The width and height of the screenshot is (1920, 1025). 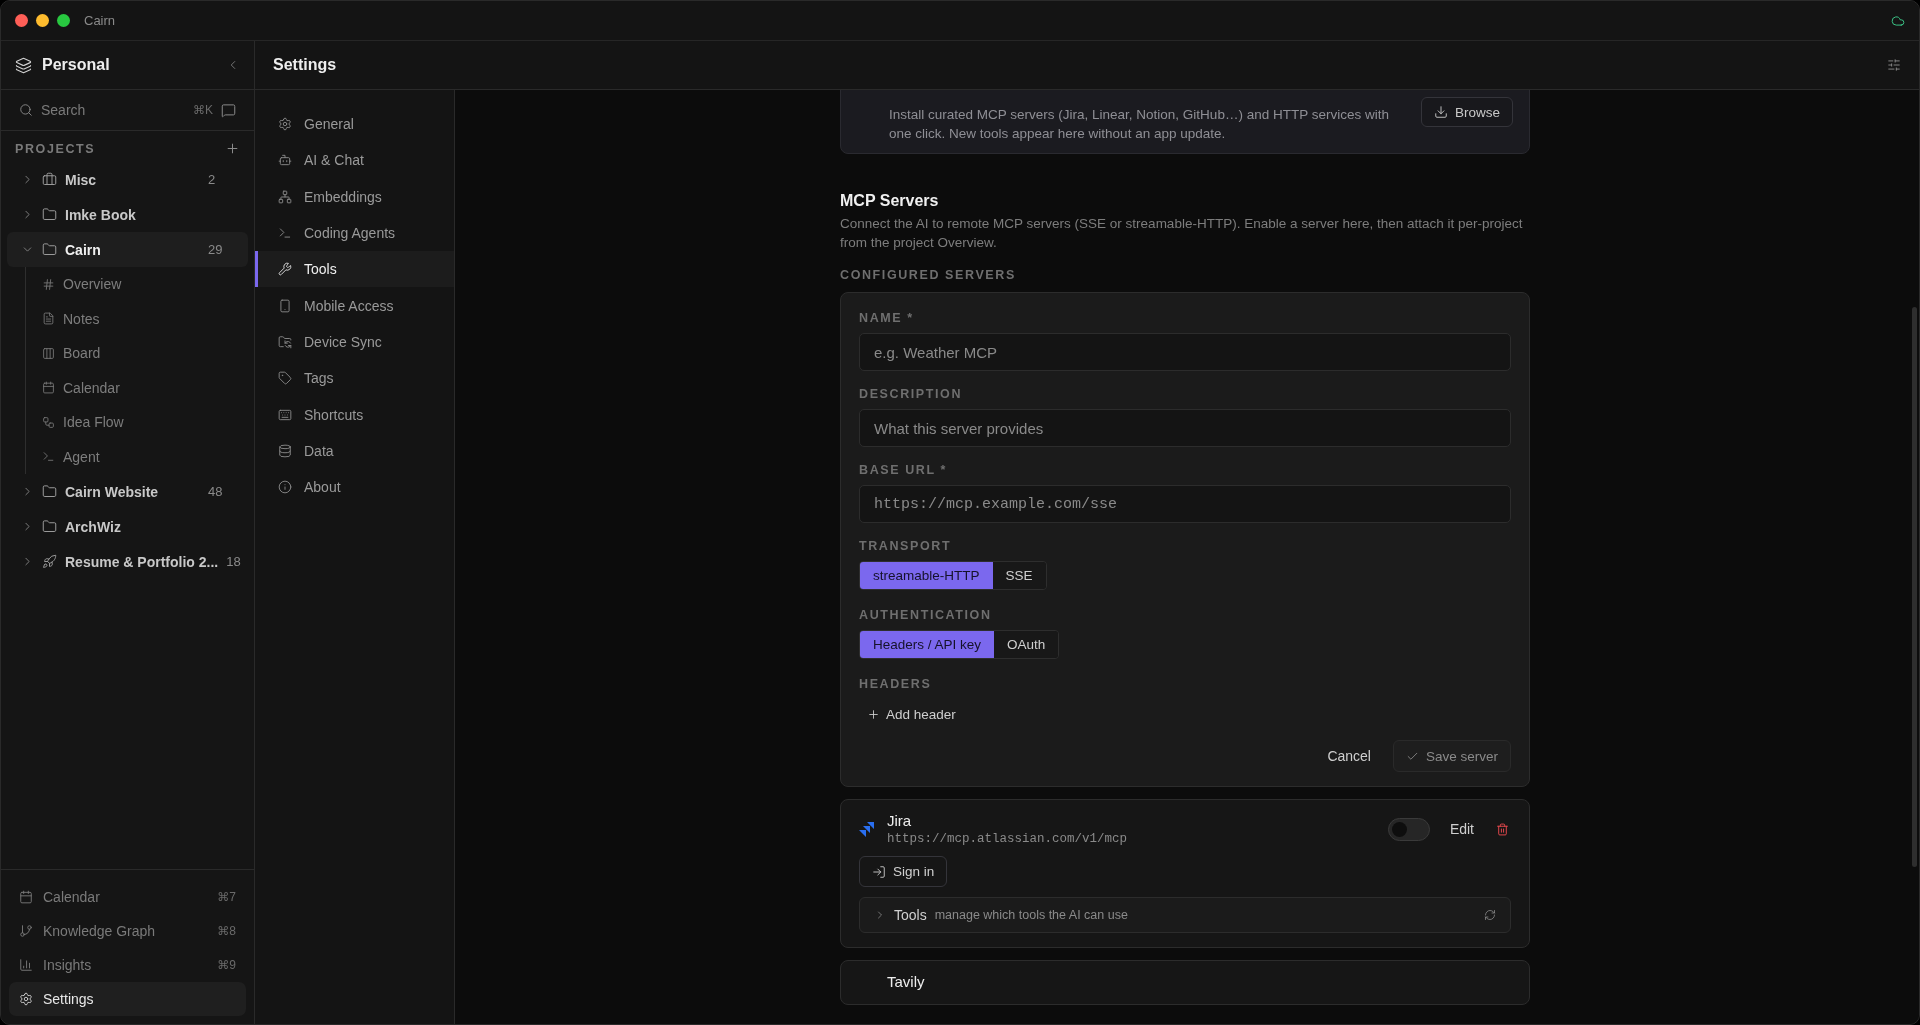 I want to click on section-heading: CONFIGURED SERVERS, so click(x=928, y=275).